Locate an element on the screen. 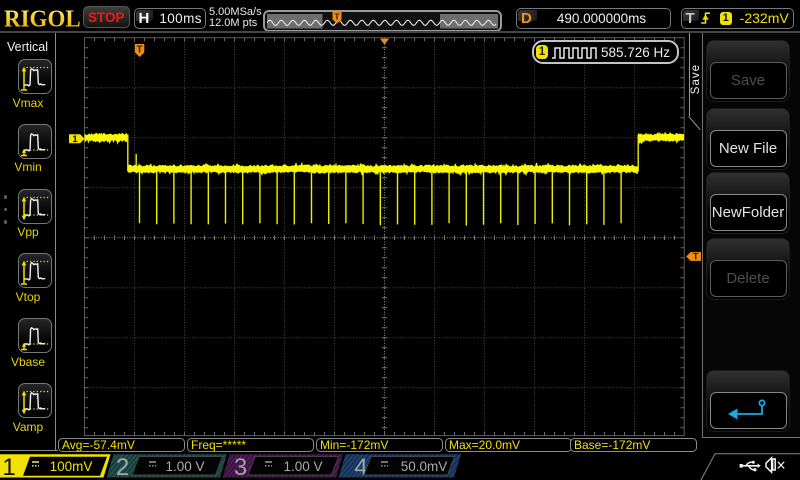 This screenshot has width=800, height=480. svg-text: 50.0mV is located at coordinates (424, 466).